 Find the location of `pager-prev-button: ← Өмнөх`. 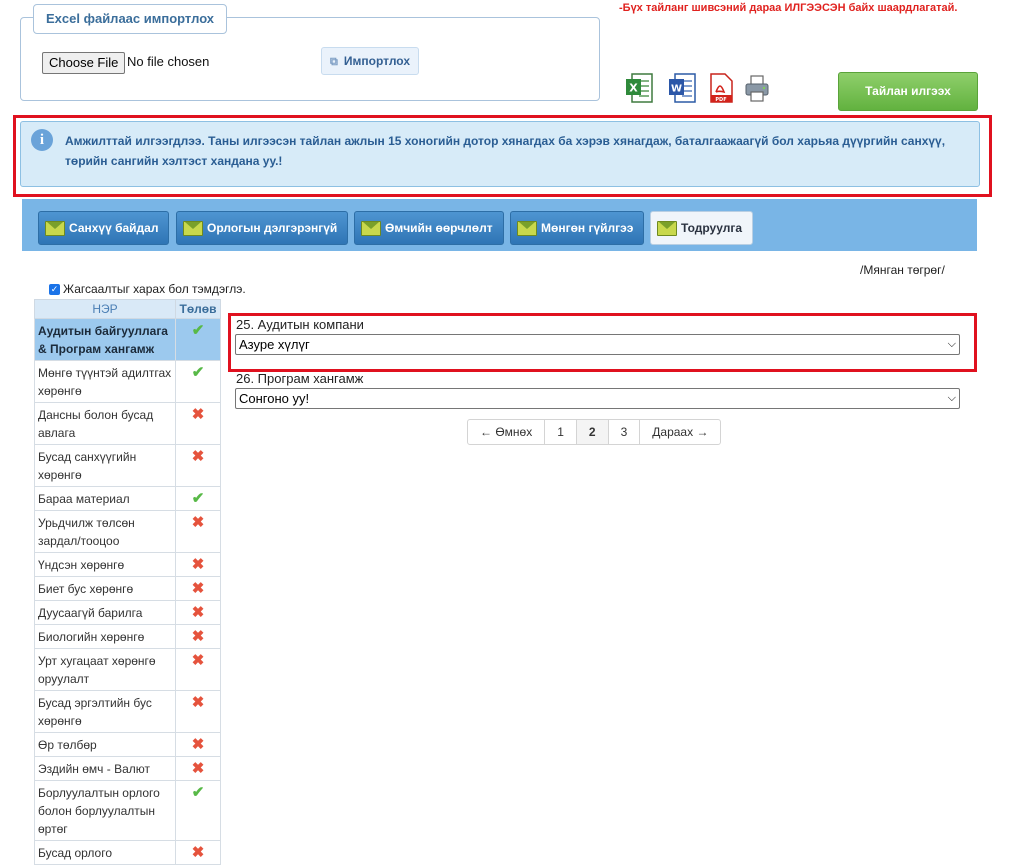

pager-prev-button: ← Өмнөх is located at coordinates (506, 432).